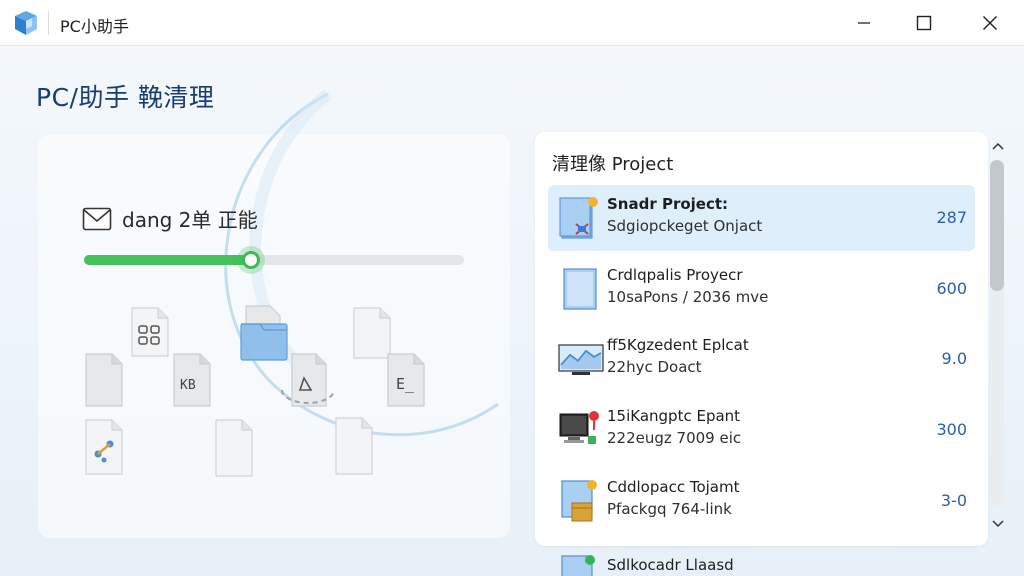 The height and width of the screenshot is (576, 1024). What do you see at coordinates (670, 565) in the screenshot?
I see `project-name: Sdlkocadr Llaasd` at bounding box center [670, 565].